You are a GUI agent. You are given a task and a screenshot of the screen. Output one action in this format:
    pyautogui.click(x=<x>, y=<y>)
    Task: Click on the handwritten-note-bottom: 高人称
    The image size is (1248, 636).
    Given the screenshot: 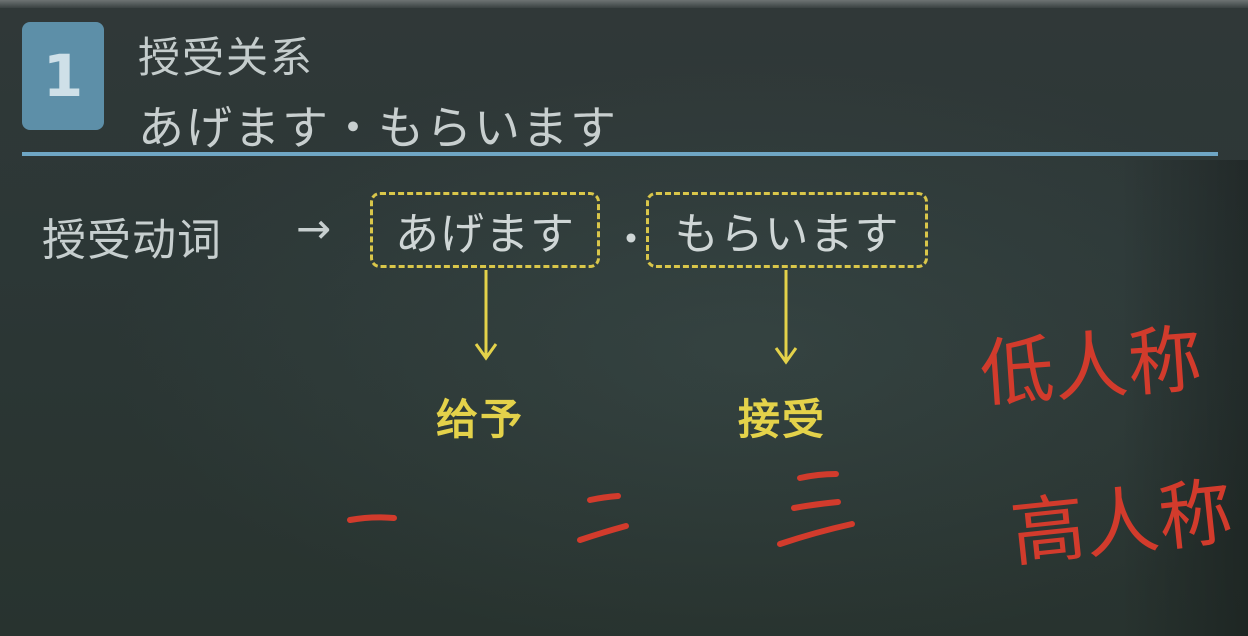 What is the action you would take?
    pyautogui.click(x=1122, y=523)
    